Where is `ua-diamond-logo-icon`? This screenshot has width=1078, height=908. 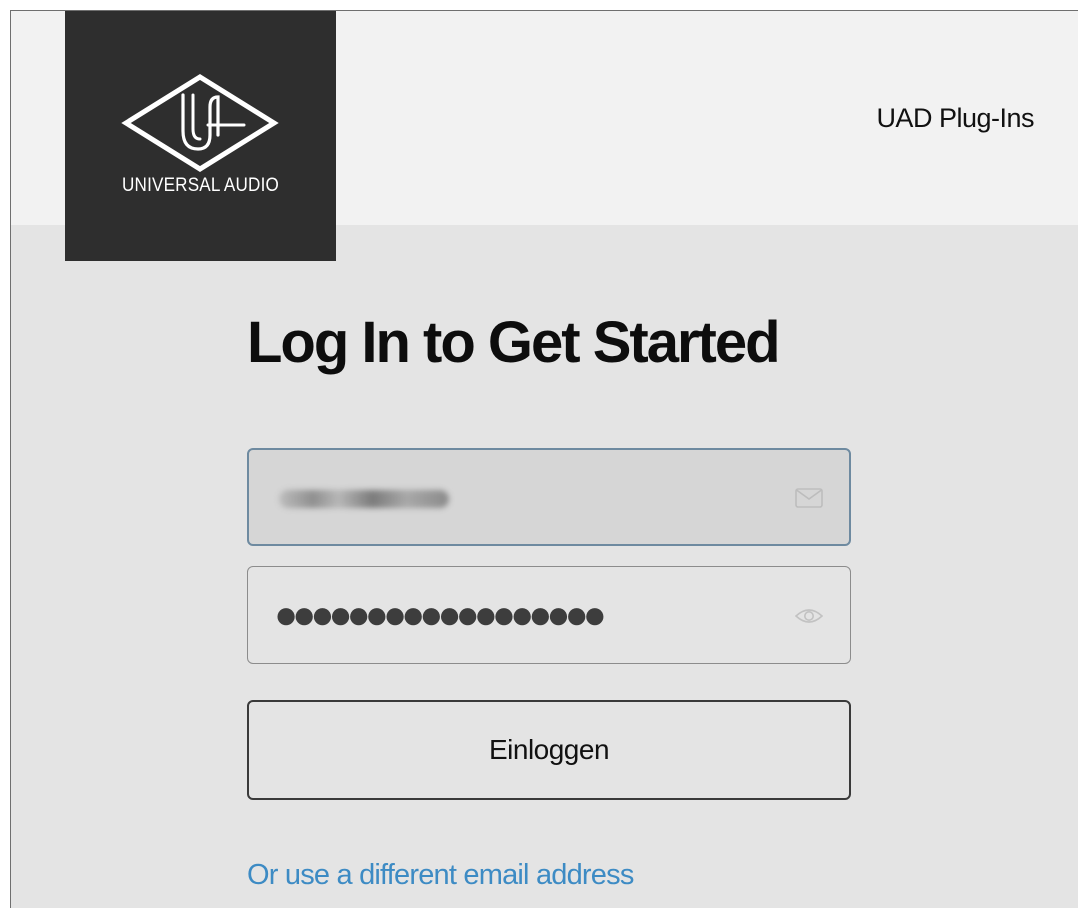
ua-diamond-logo-icon is located at coordinates (200, 123).